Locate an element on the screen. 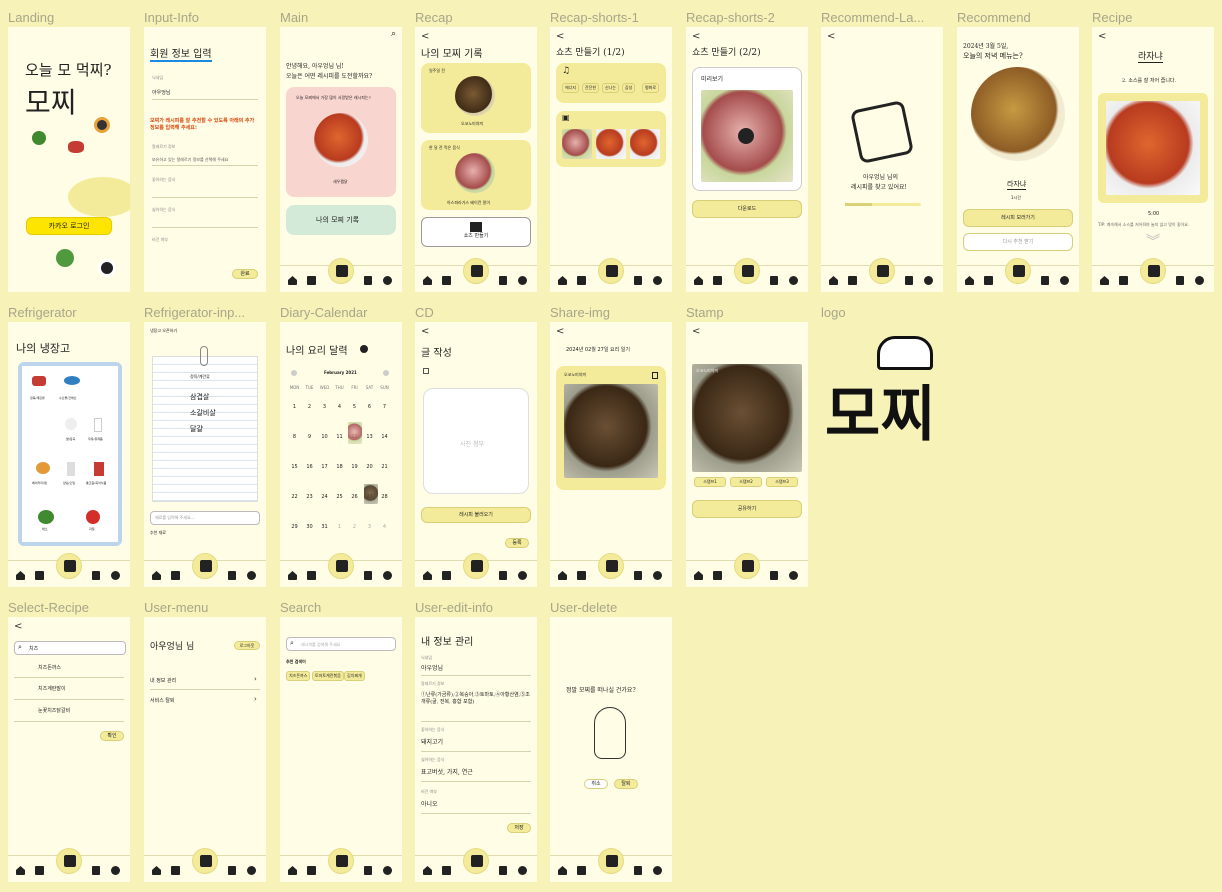 This screenshot has width=1222, height=892. result-item: 치즈계란말이 is located at coordinates (52, 688).